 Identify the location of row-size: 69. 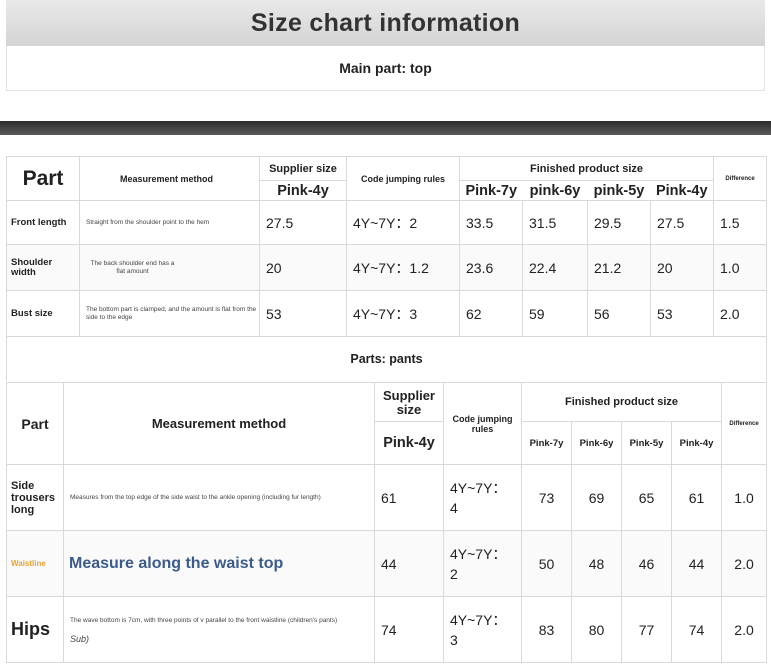
(596, 497).